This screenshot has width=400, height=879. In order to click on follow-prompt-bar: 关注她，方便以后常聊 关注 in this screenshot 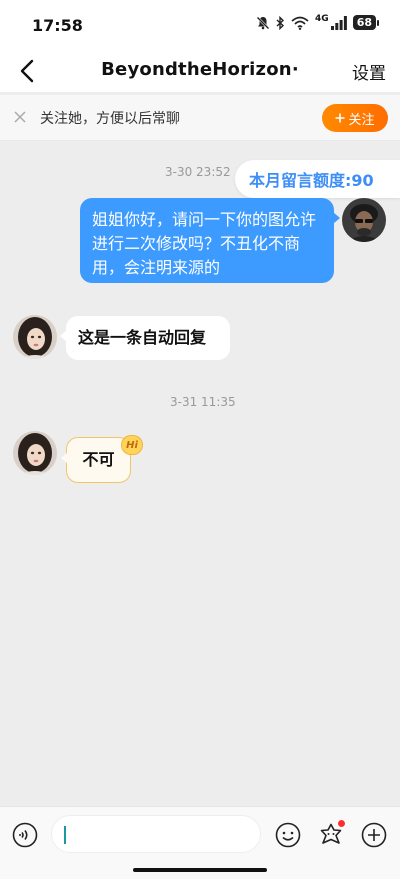, I will do `click(200, 118)`.